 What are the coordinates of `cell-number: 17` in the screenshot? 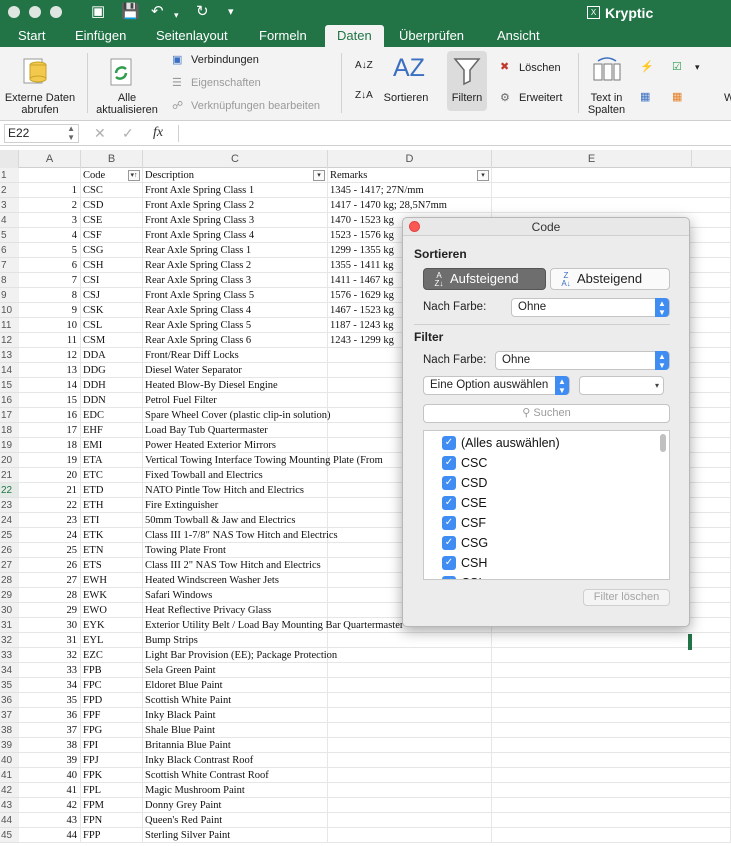 It's located at (50, 430).